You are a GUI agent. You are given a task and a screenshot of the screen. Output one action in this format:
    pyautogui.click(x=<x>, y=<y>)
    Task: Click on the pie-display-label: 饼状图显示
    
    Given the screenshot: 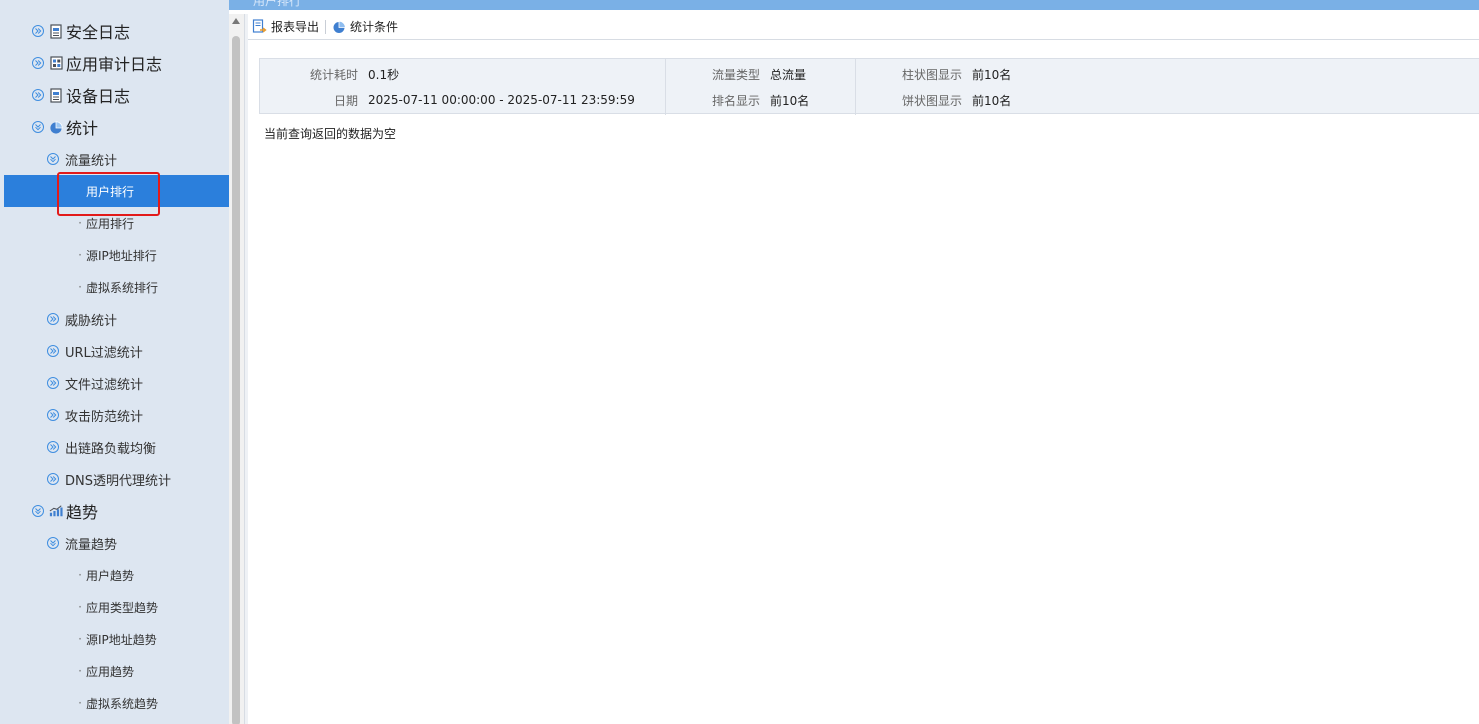 What is the action you would take?
    pyautogui.click(x=931, y=100)
    